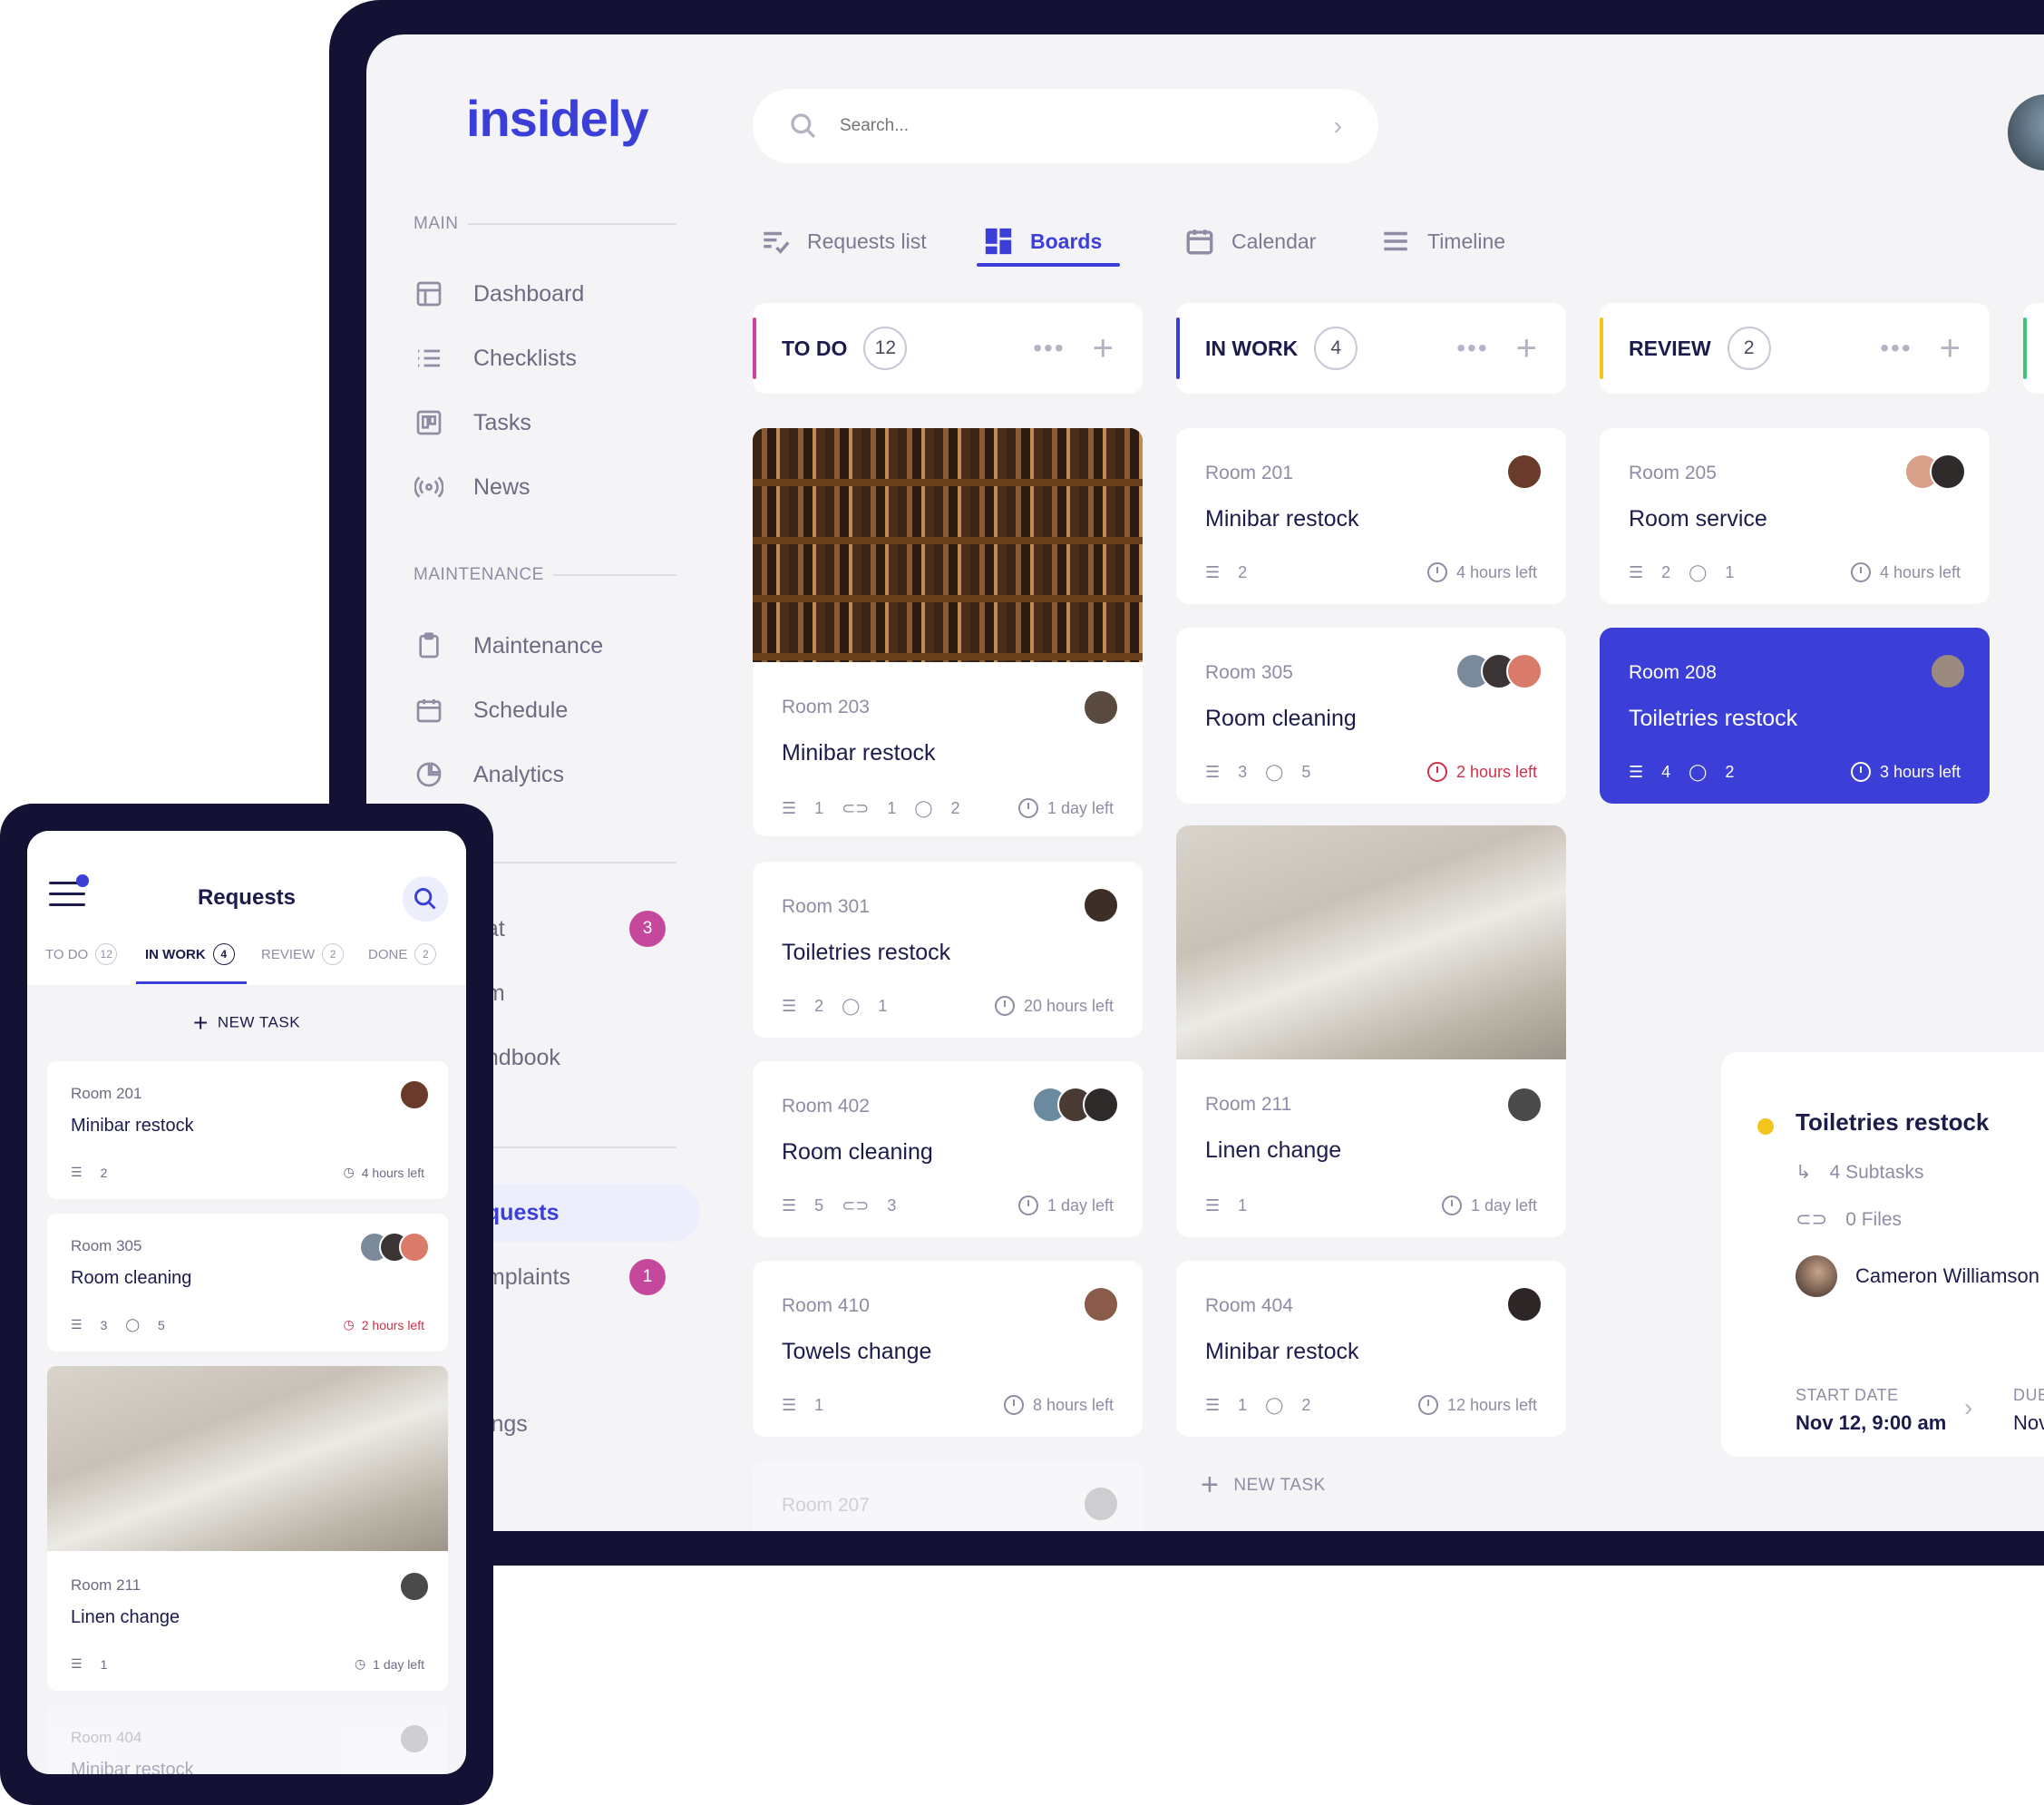  What do you see at coordinates (429, 487) in the screenshot?
I see `broadcast-icon` at bounding box center [429, 487].